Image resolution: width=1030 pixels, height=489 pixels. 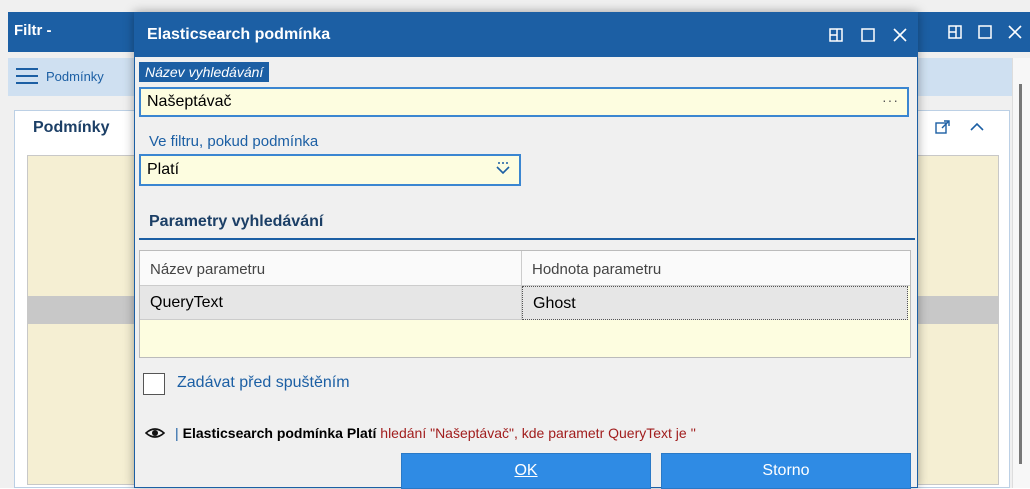 What do you see at coordinates (279, 433) in the screenshot?
I see `summary-bold: Elasticsearch podmínka Platí` at bounding box center [279, 433].